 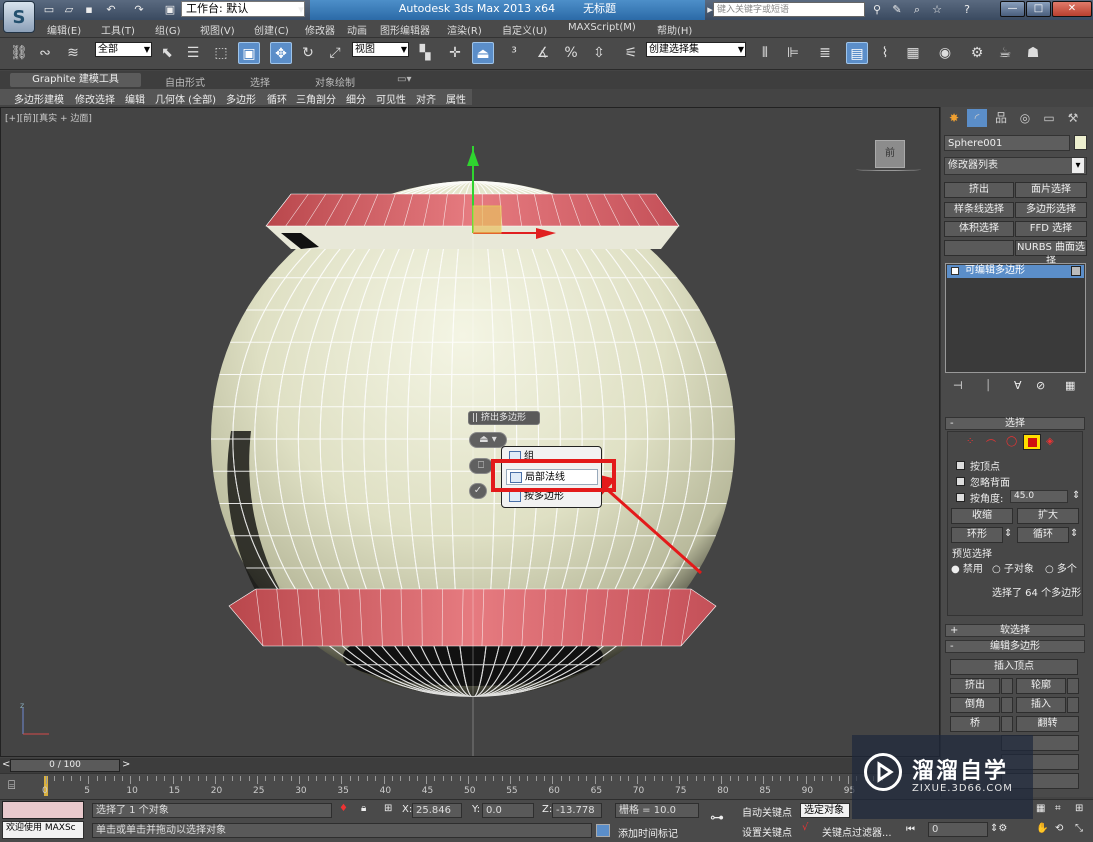 I want to click on bridge-button: 桥, so click(x=975, y=724).